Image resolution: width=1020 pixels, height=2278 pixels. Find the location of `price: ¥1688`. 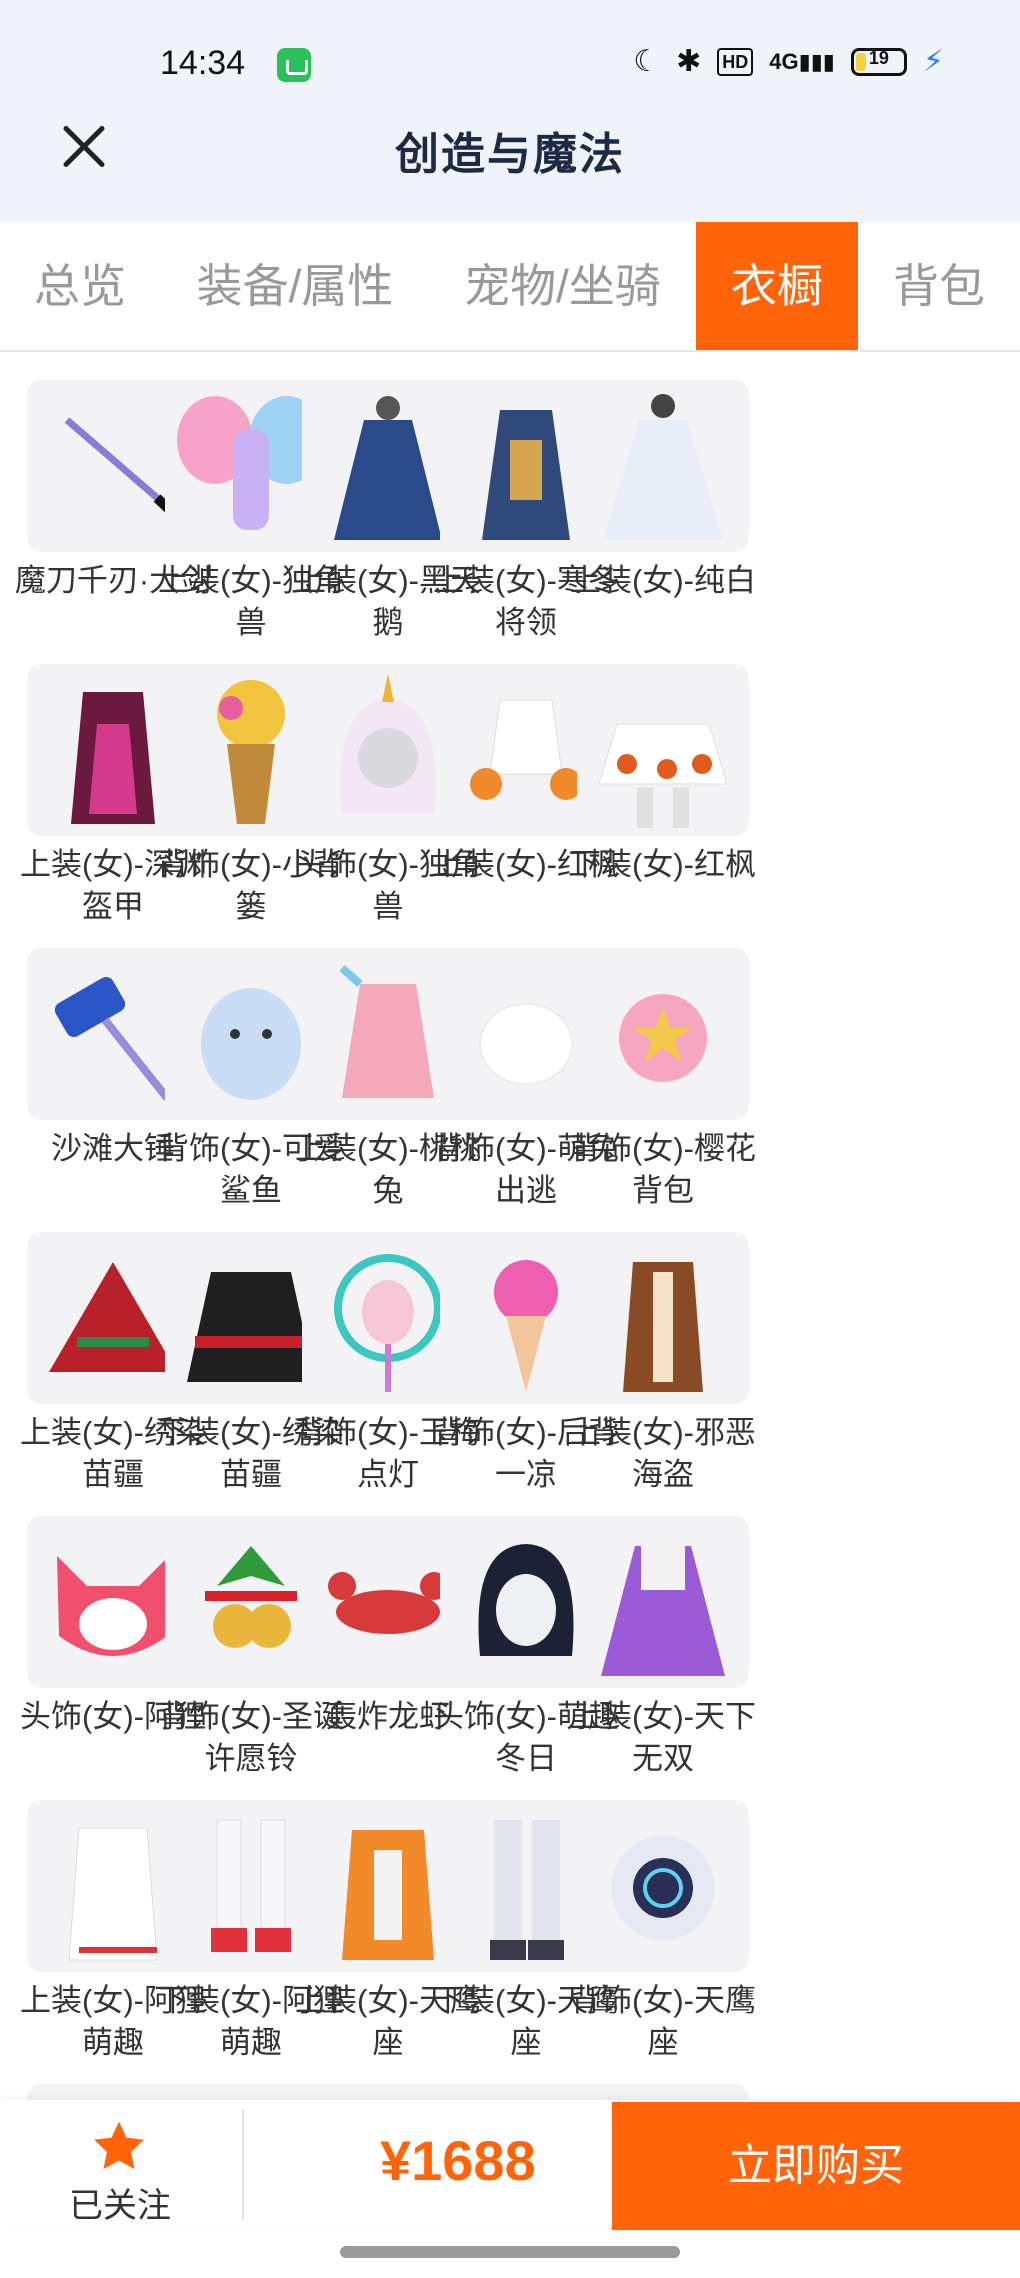

price: ¥1688 is located at coordinates (458, 2160).